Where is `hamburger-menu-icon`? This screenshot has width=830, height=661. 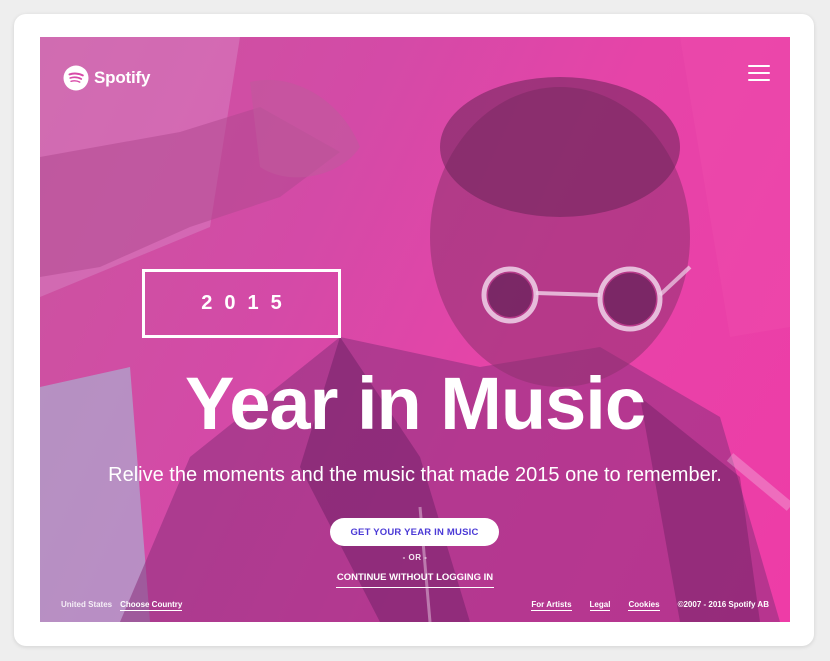
hamburger-menu-icon is located at coordinates (759, 73).